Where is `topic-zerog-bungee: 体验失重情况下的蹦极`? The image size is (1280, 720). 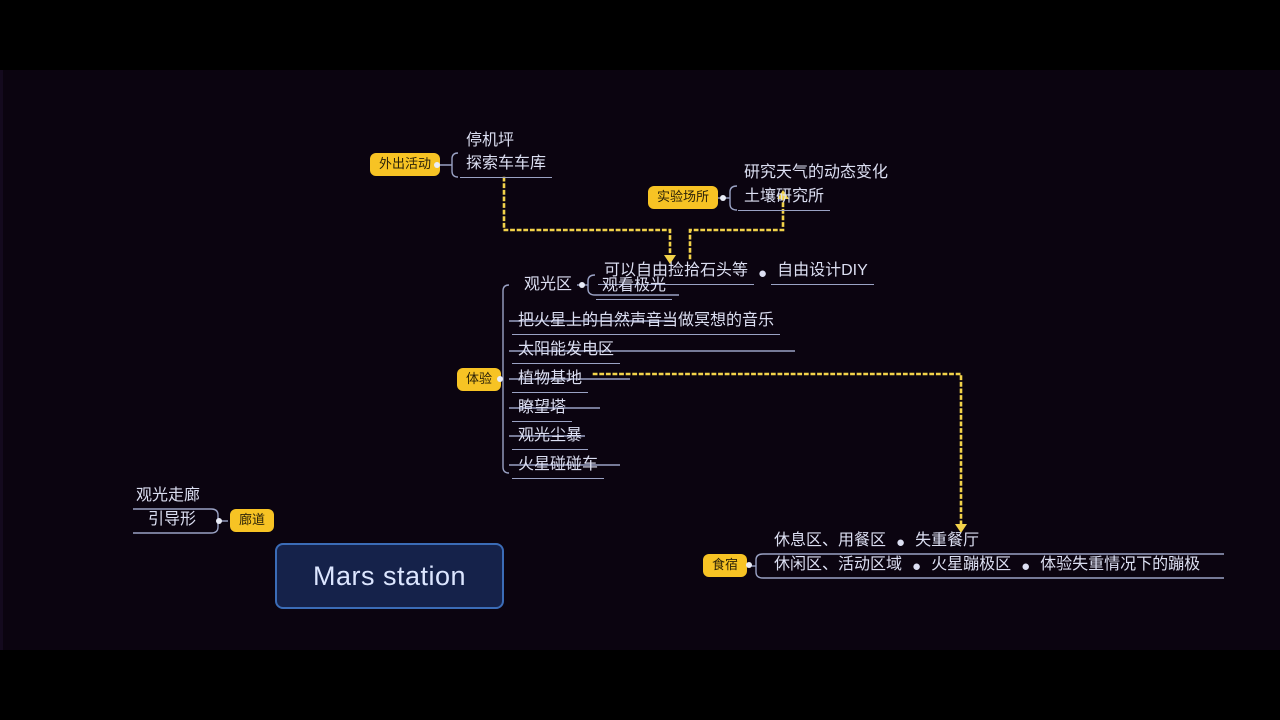
topic-zerog-bungee: 体验失重情况下的蹦极 is located at coordinates (1120, 566).